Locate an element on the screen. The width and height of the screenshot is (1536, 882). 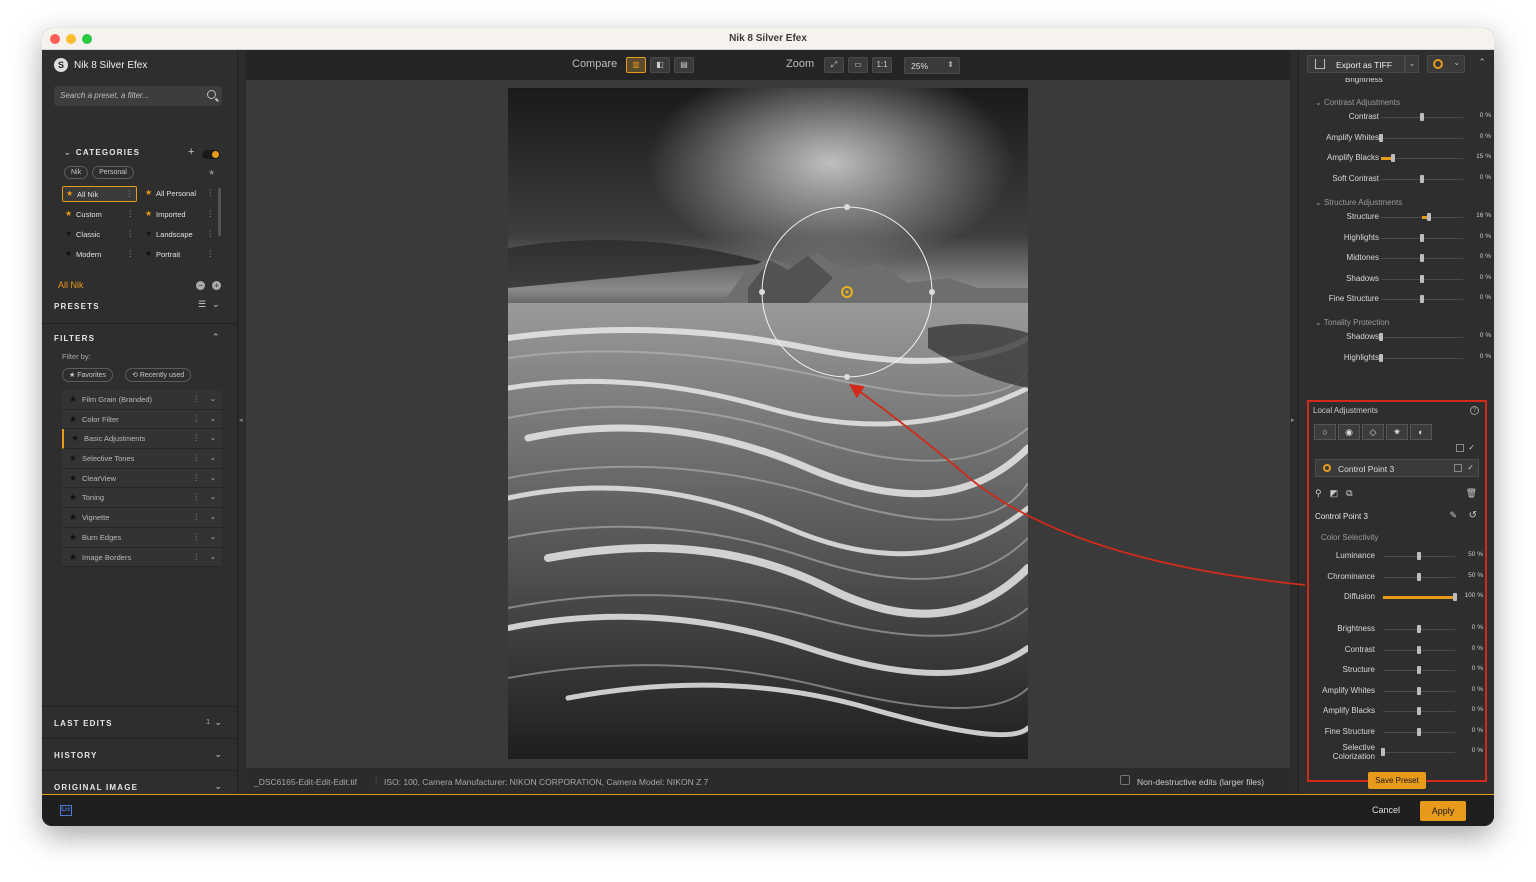
add-icon: + is located at coordinates (216, 285).